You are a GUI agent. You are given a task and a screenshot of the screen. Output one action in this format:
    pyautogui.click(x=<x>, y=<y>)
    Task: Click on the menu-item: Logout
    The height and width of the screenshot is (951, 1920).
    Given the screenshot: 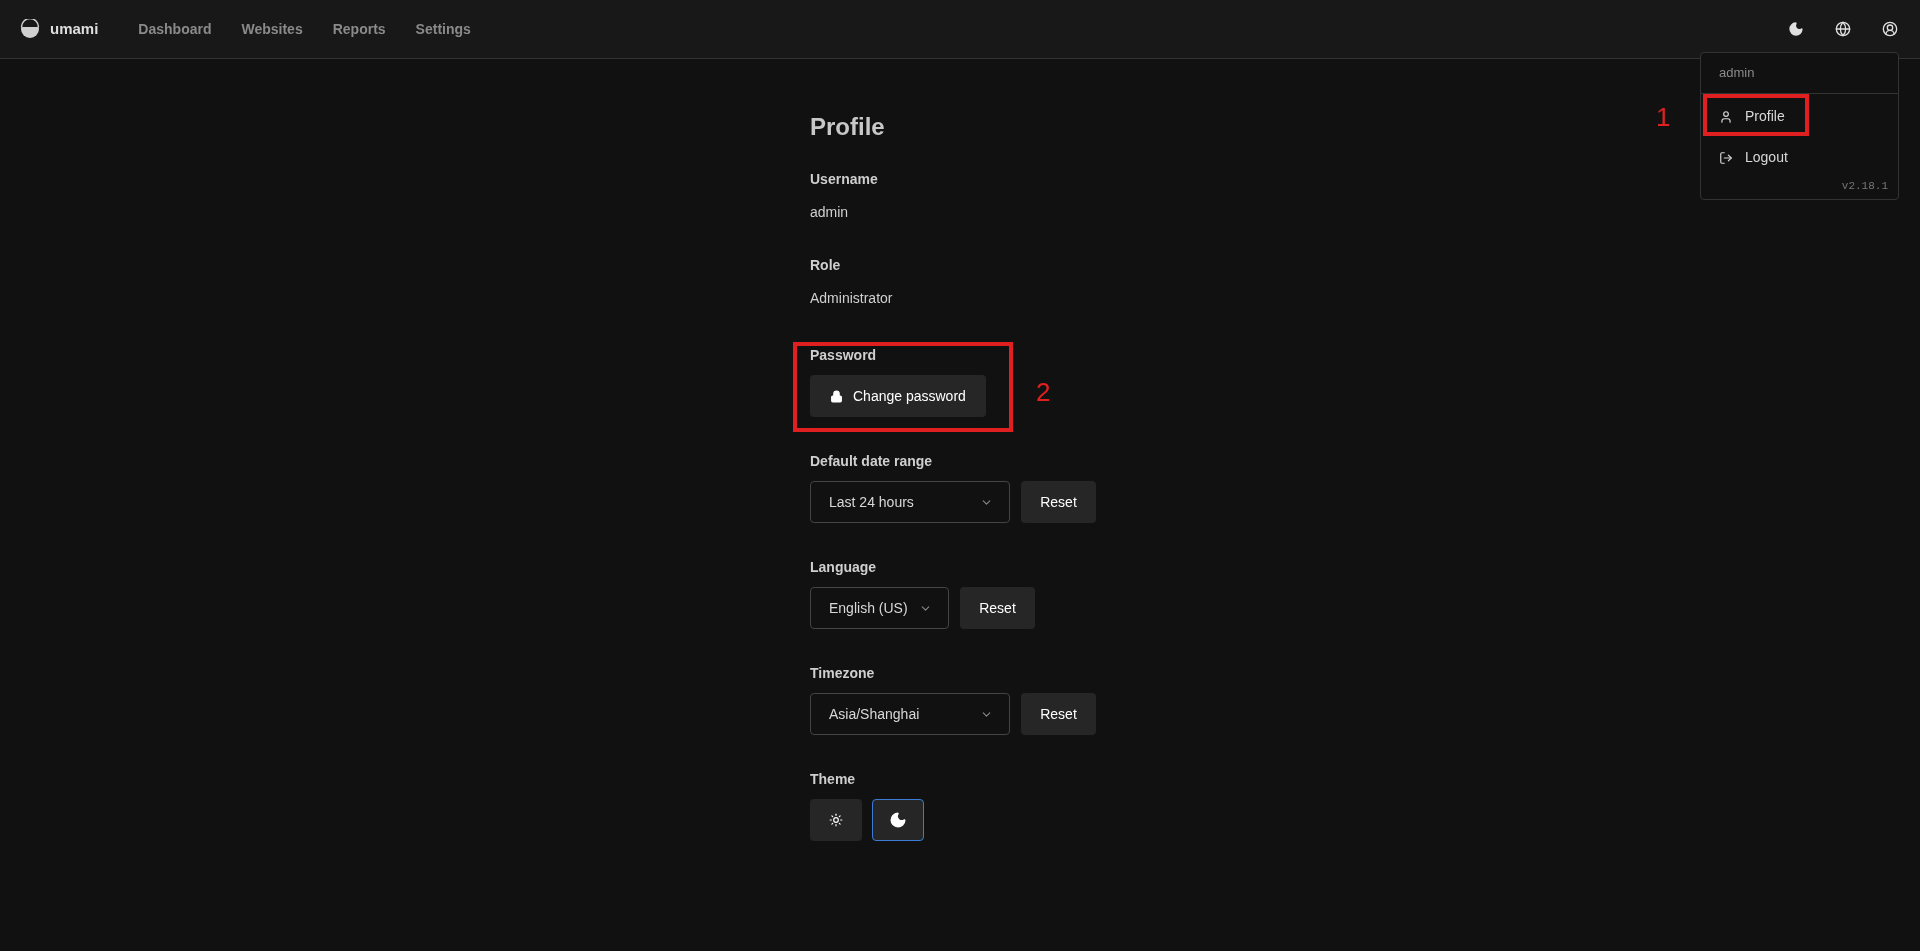 What is the action you would take?
    pyautogui.click(x=1799, y=157)
    